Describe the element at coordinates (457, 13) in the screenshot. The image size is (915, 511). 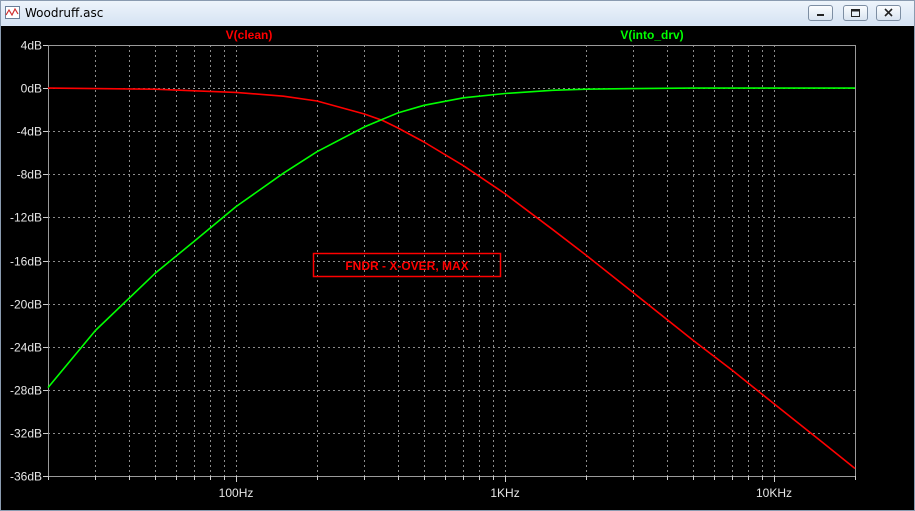
I see `title-bar: Woodruff.asc` at that location.